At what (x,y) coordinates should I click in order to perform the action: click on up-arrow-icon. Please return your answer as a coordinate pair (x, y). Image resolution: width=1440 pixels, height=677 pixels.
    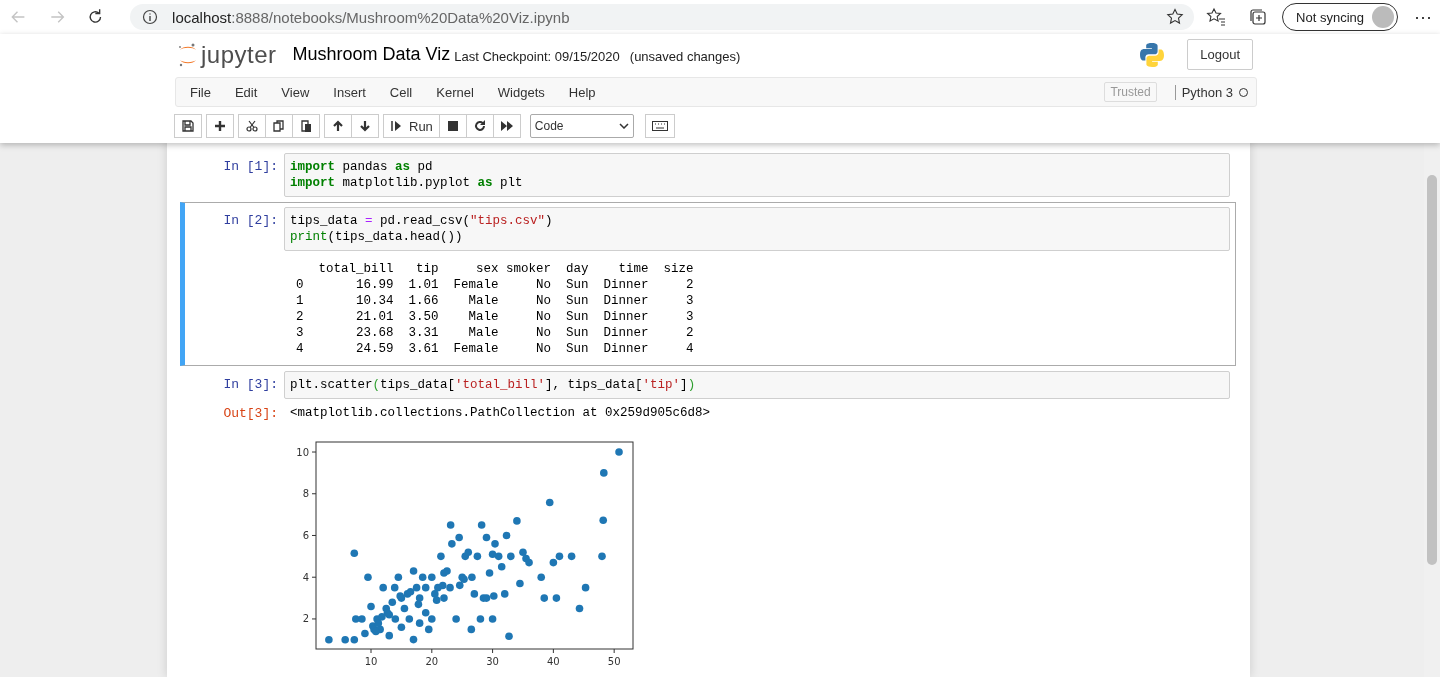
    Looking at the image, I should click on (338, 126).